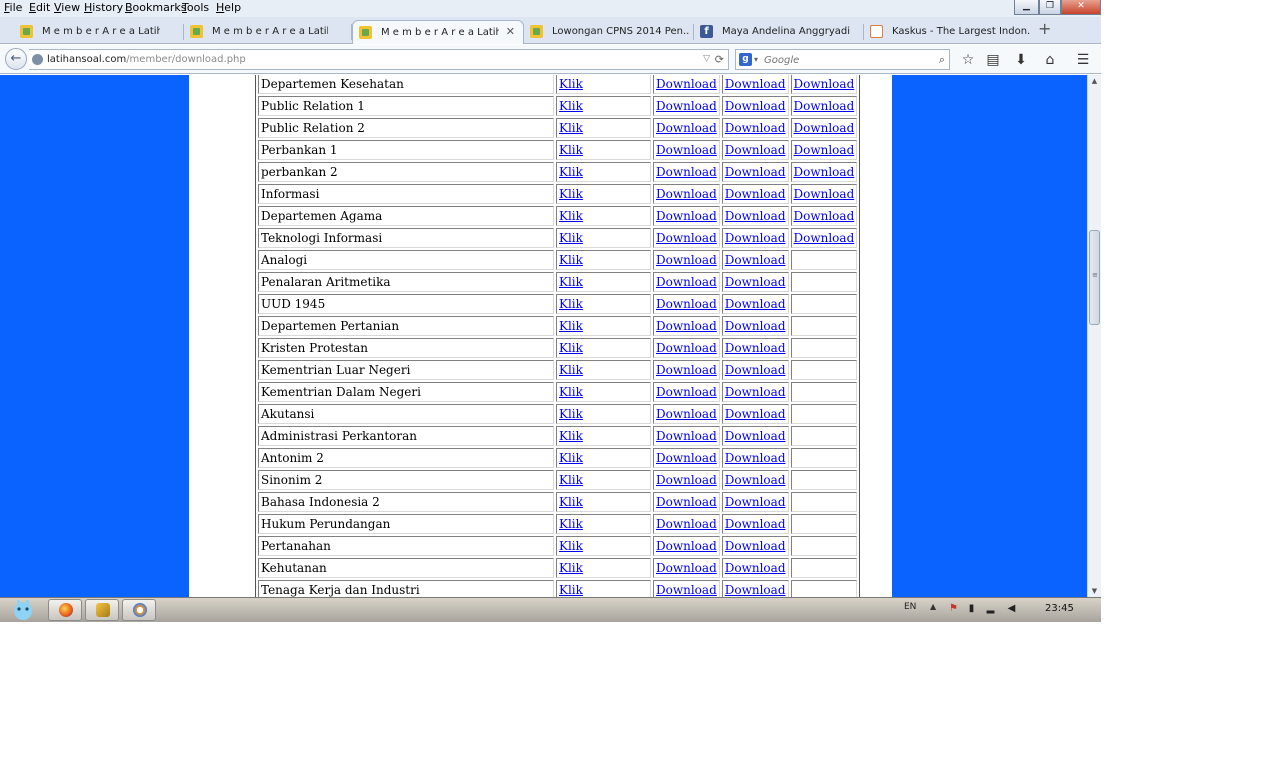  Describe the element at coordinates (146, 59) in the screenshot. I see `url-text: latihansoal.com/member/download.php` at that location.